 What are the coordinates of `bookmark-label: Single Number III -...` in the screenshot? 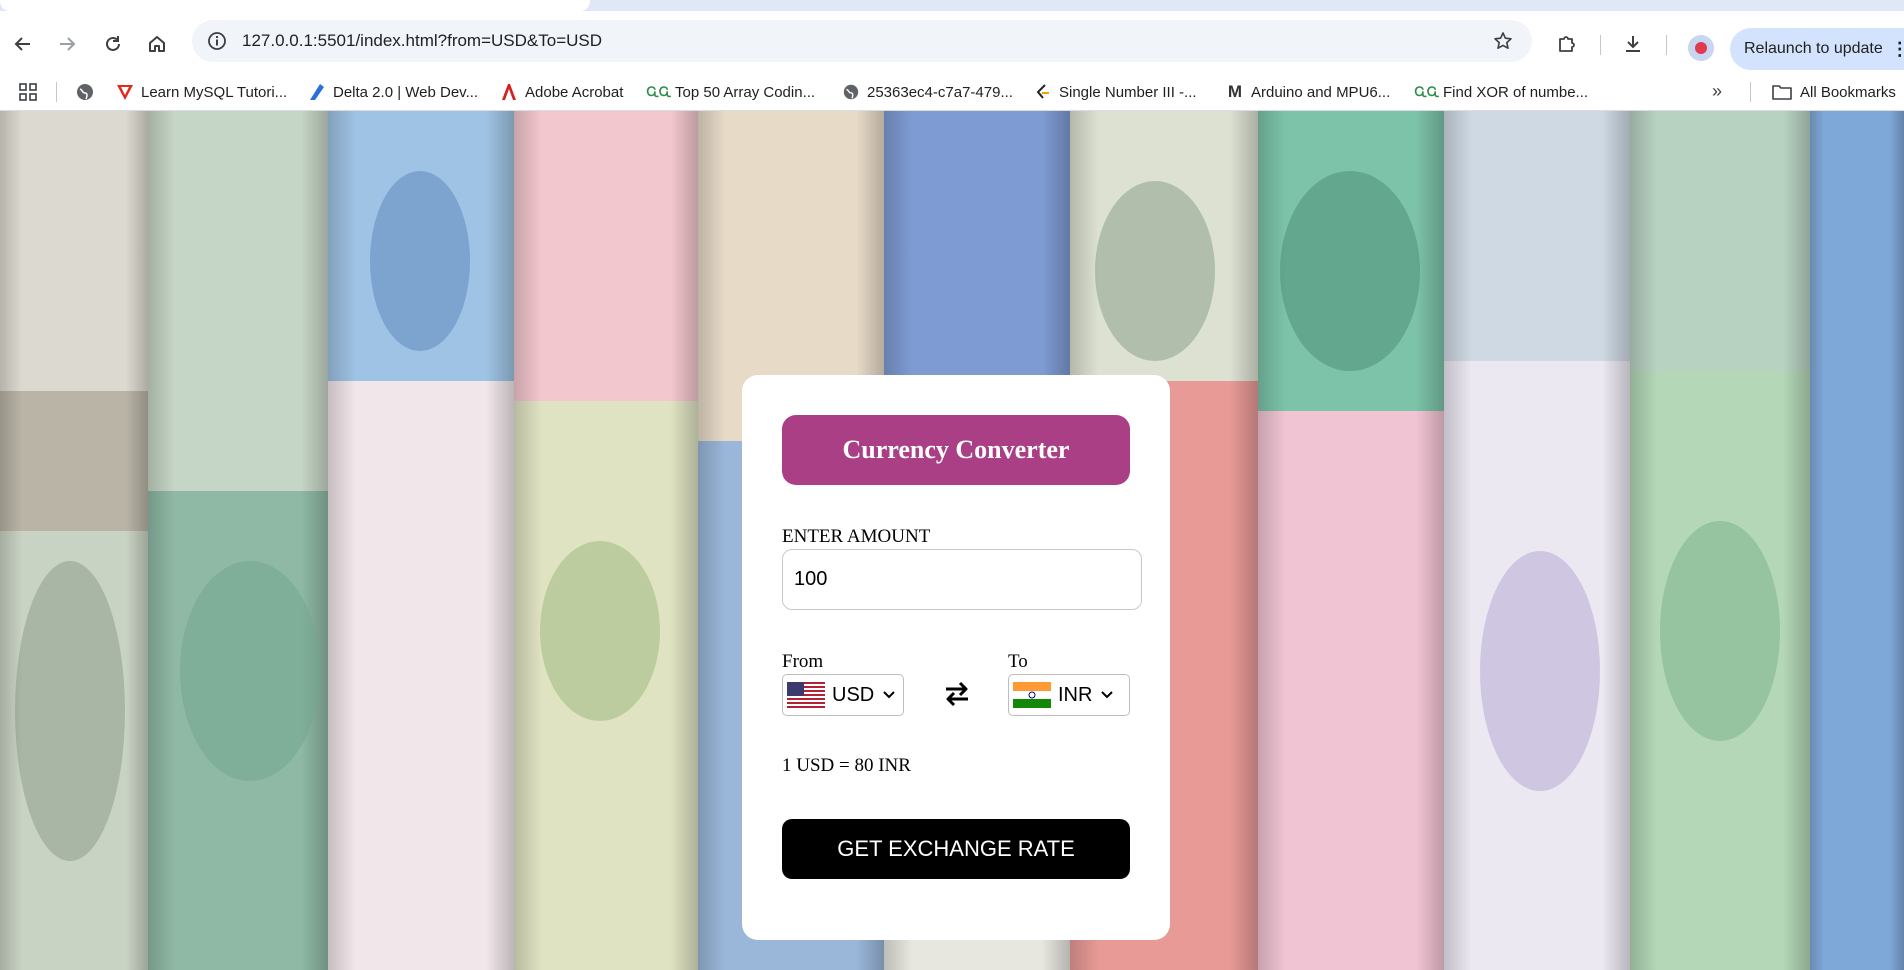 It's located at (1128, 92).